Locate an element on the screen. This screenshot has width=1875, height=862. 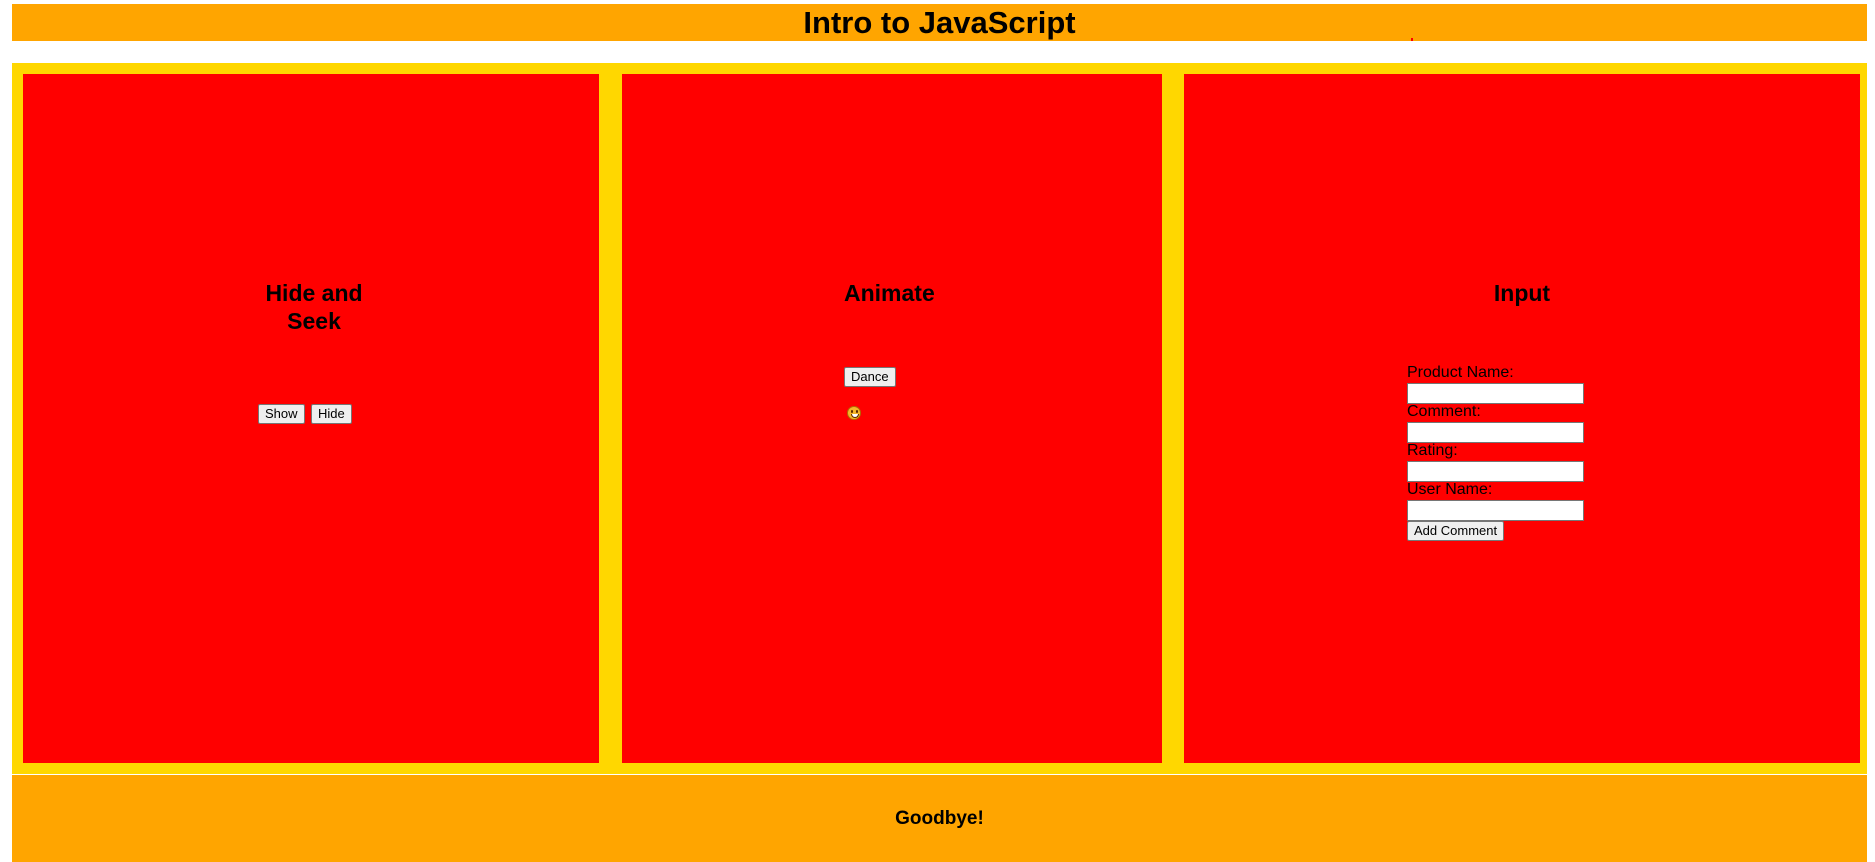
footer-text: Goodbye! is located at coordinates (939, 818).